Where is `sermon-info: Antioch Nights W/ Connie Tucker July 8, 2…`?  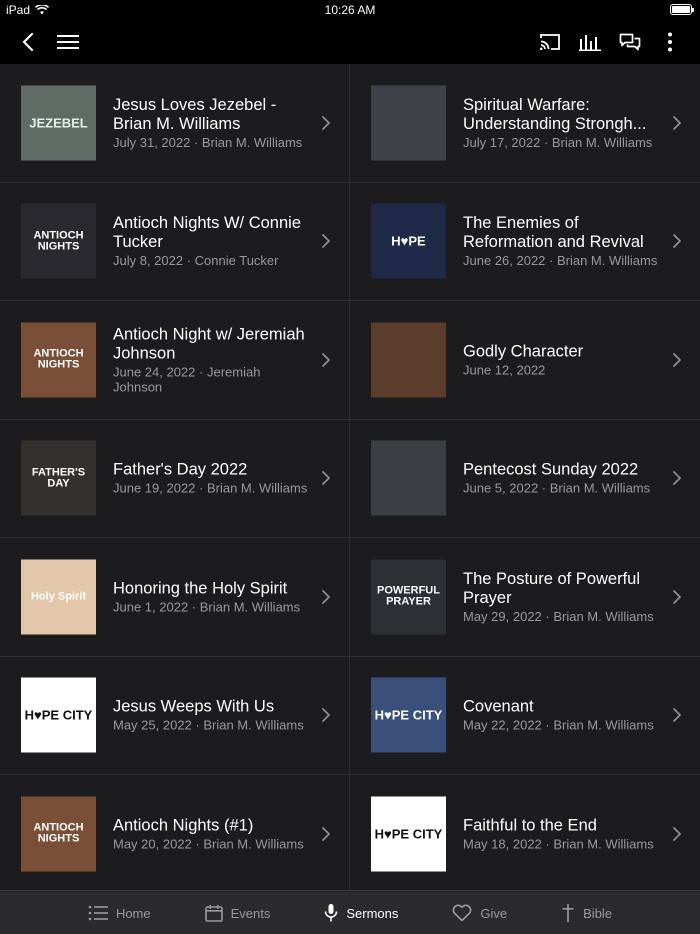 sermon-info: Antioch Nights W/ Connie Tucker July 8, 2… is located at coordinates (211, 241).